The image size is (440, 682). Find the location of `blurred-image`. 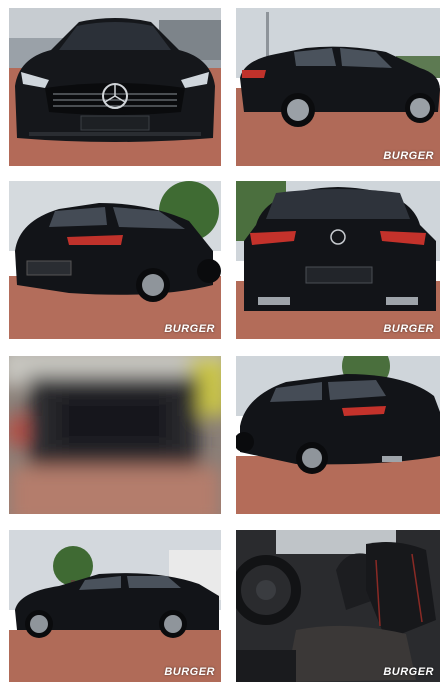

blurred-image is located at coordinates (115, 435).